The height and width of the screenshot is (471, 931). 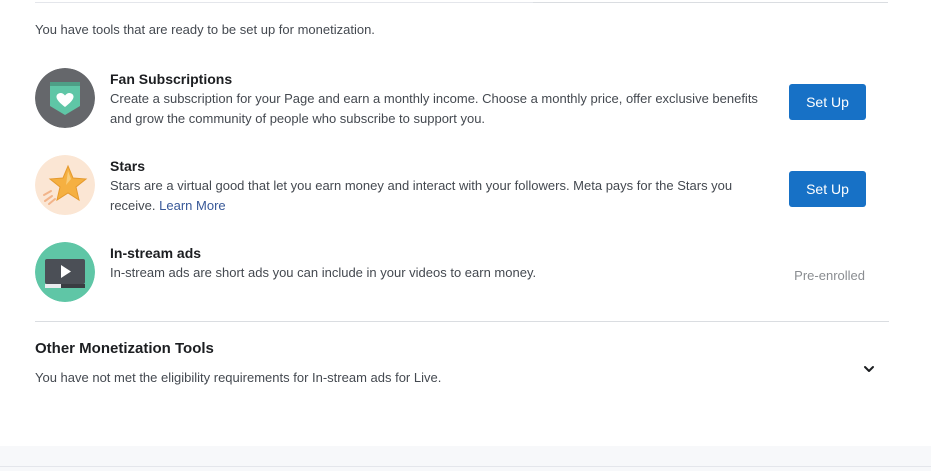 What do you see at coordinates (124, 348) in the screenshot?
I see `other-tools-title: Other Monetization Tools` at bounding box center [124, 348].